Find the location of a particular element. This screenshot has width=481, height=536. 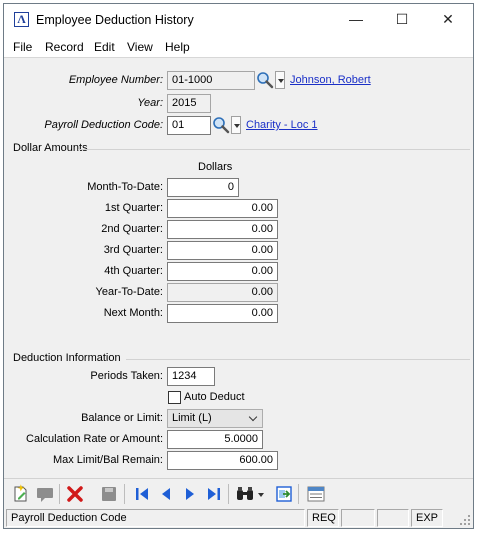

new-record-icon is located at coordinates (21, 494).